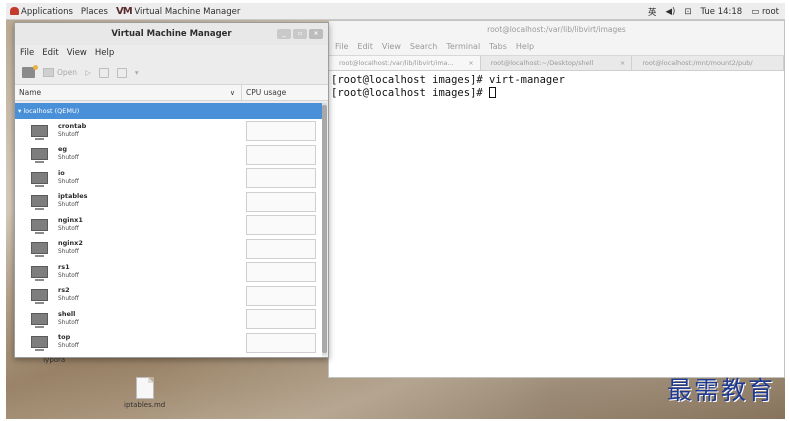  Describe the element at coordinates (405, 63) in the screenshot. I see `terminal-tab-images: root@localhost:/var/lib/libvirt/ima... ×` at that location.